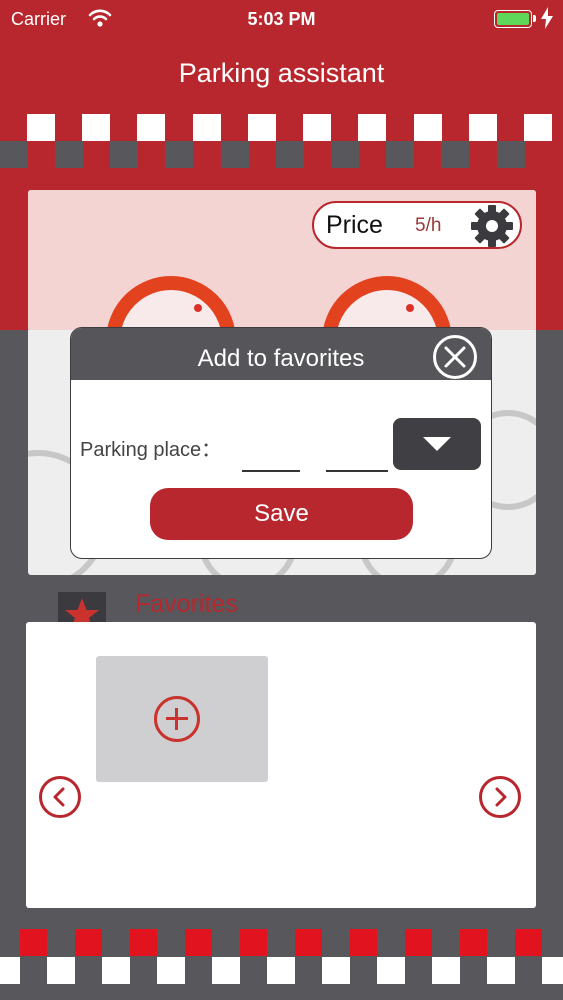 The width and height of the screenshot is (563, 1000). What do you see at coordinates (534, 18) in the screenshot?
I see `battery-tip` at bounding box center [534, 18].